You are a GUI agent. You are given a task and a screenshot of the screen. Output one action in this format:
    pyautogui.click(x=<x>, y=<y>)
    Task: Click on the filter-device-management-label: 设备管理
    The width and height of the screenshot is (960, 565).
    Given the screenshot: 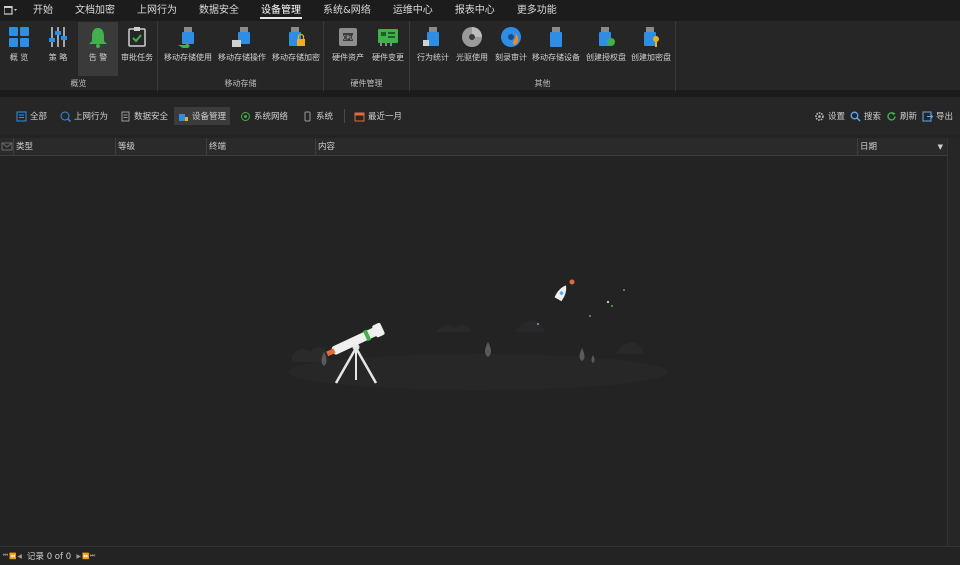 What is the action you would take?
    pyautogui.click(x=209, y=117)
    